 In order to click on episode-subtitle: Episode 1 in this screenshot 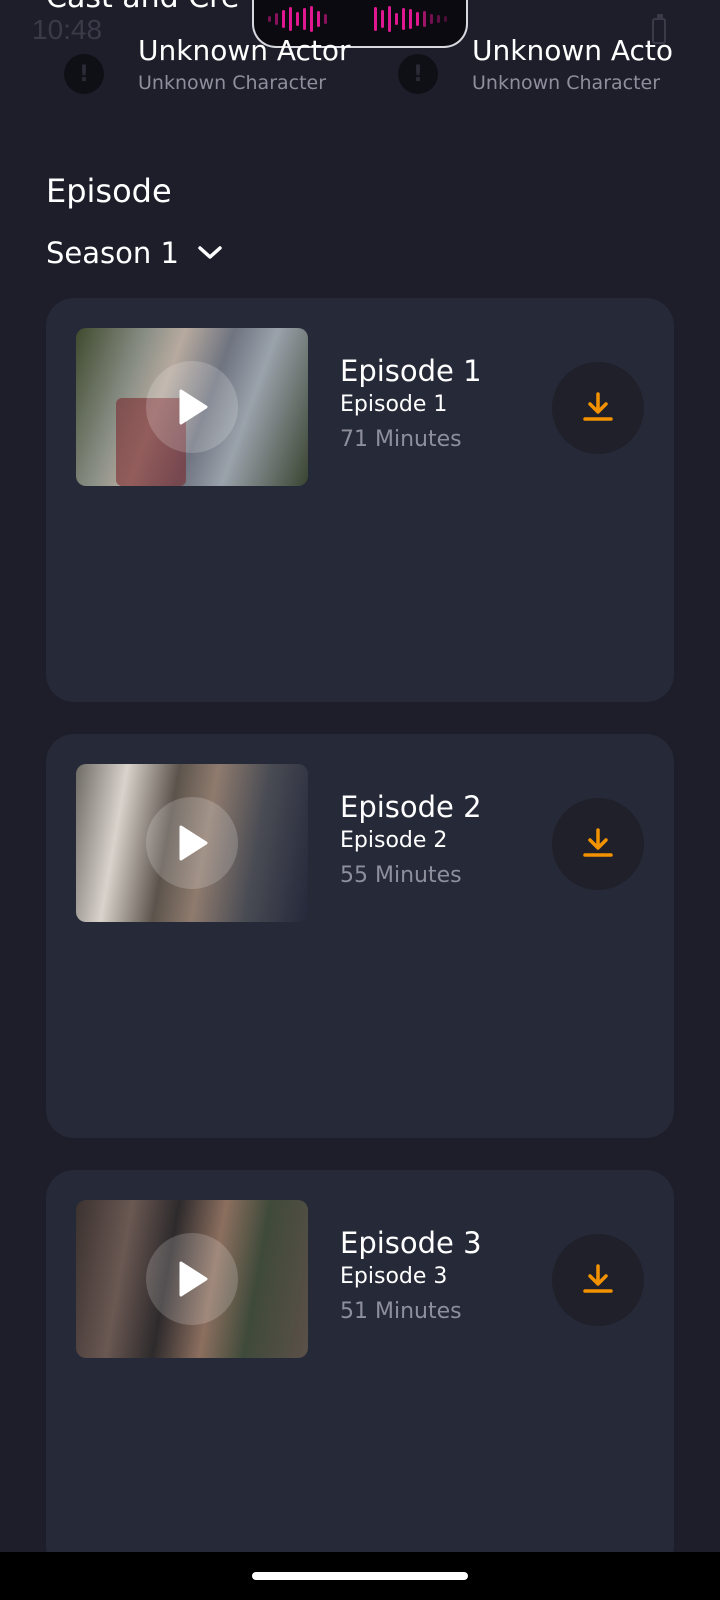, I will do `click(394, 404)`.